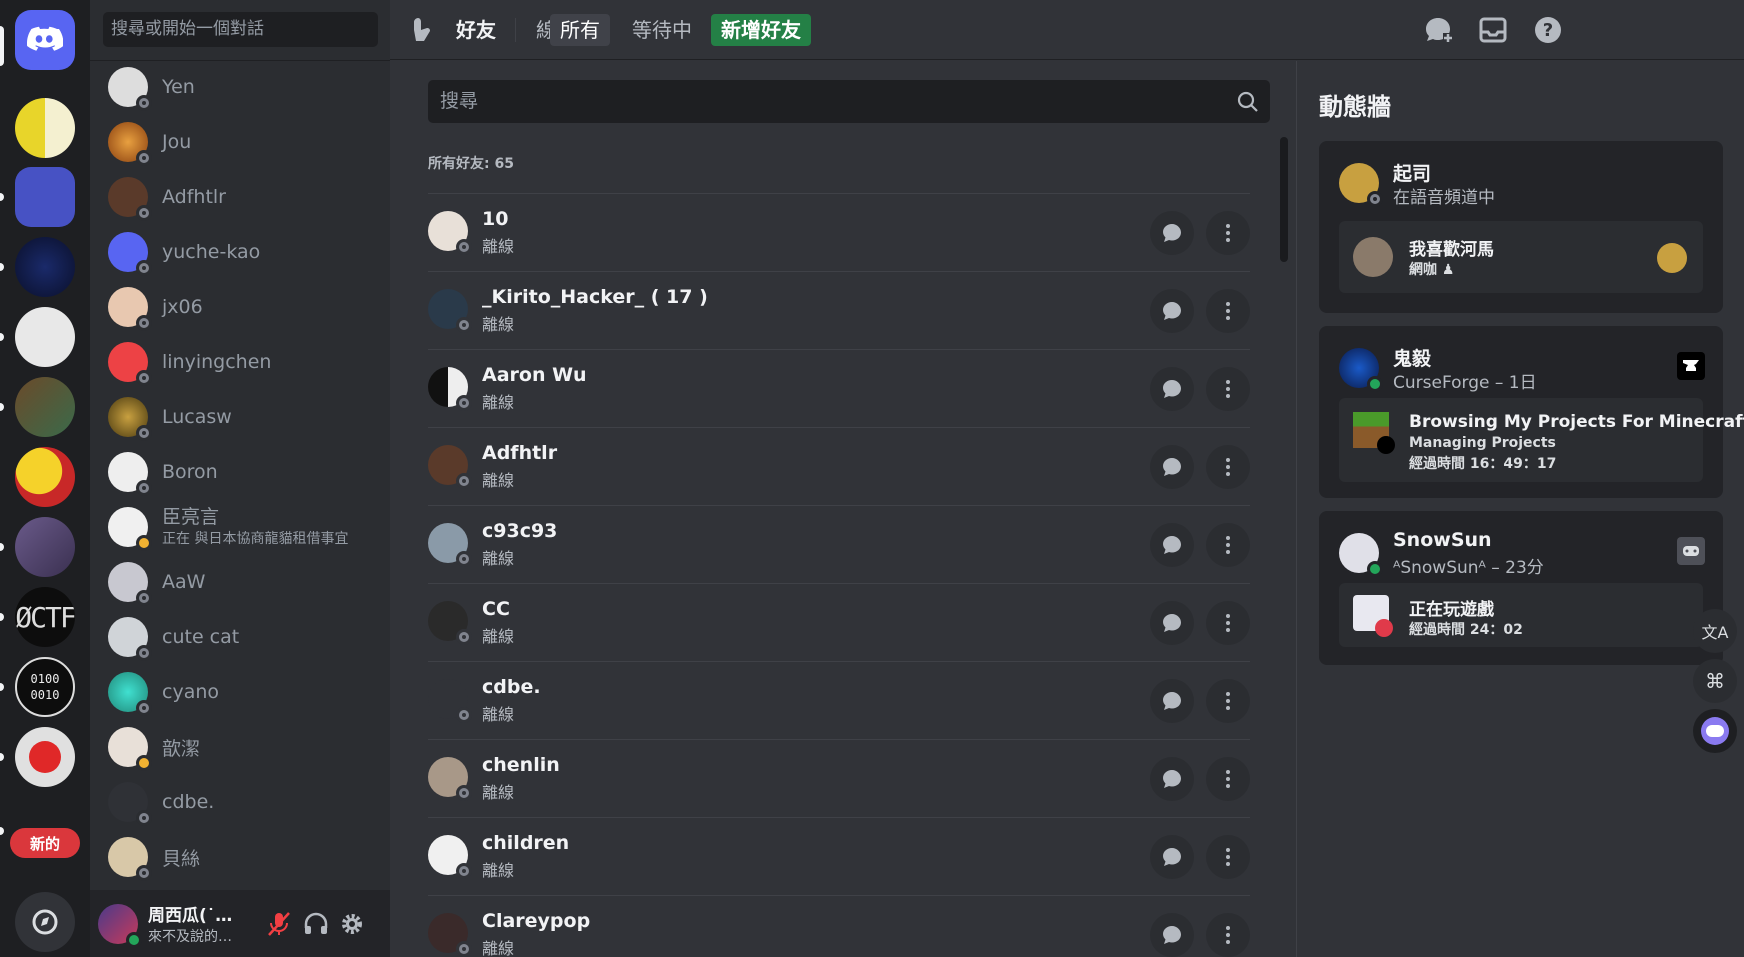 The image size is (1744, 957). Describe the element at coordinates (352, 924) in the screenshot. I see `settings-gear-icon` at that location.